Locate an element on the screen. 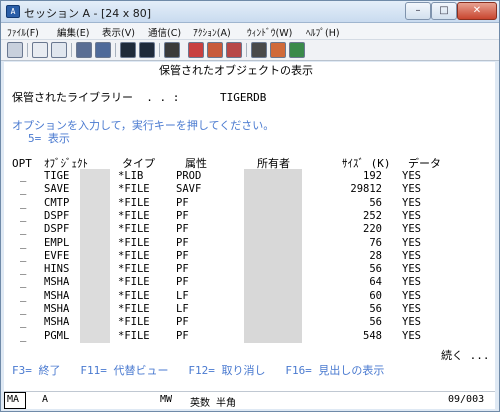 This screenshot has width=500, height=412. row-object: PGML is located at coordinates (57, 335).